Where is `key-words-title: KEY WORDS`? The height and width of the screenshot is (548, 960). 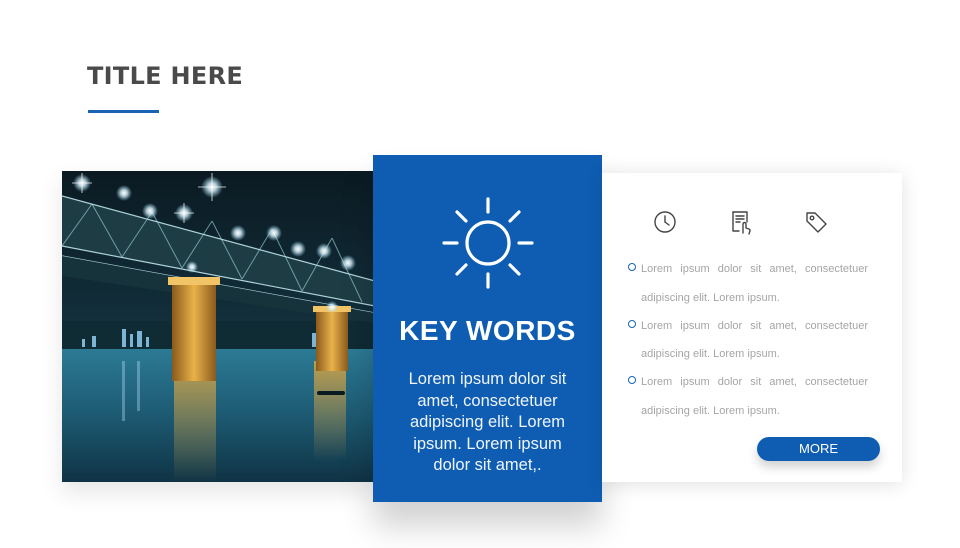
key-words-title: KEY WORDS is located at coordinates (487, 330).